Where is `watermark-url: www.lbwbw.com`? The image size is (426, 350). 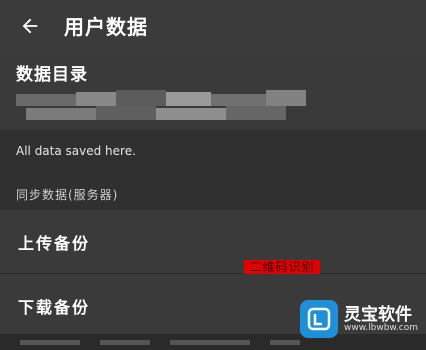
watermark-url: www.lbwbw.com is located at coordinates (381, 328).